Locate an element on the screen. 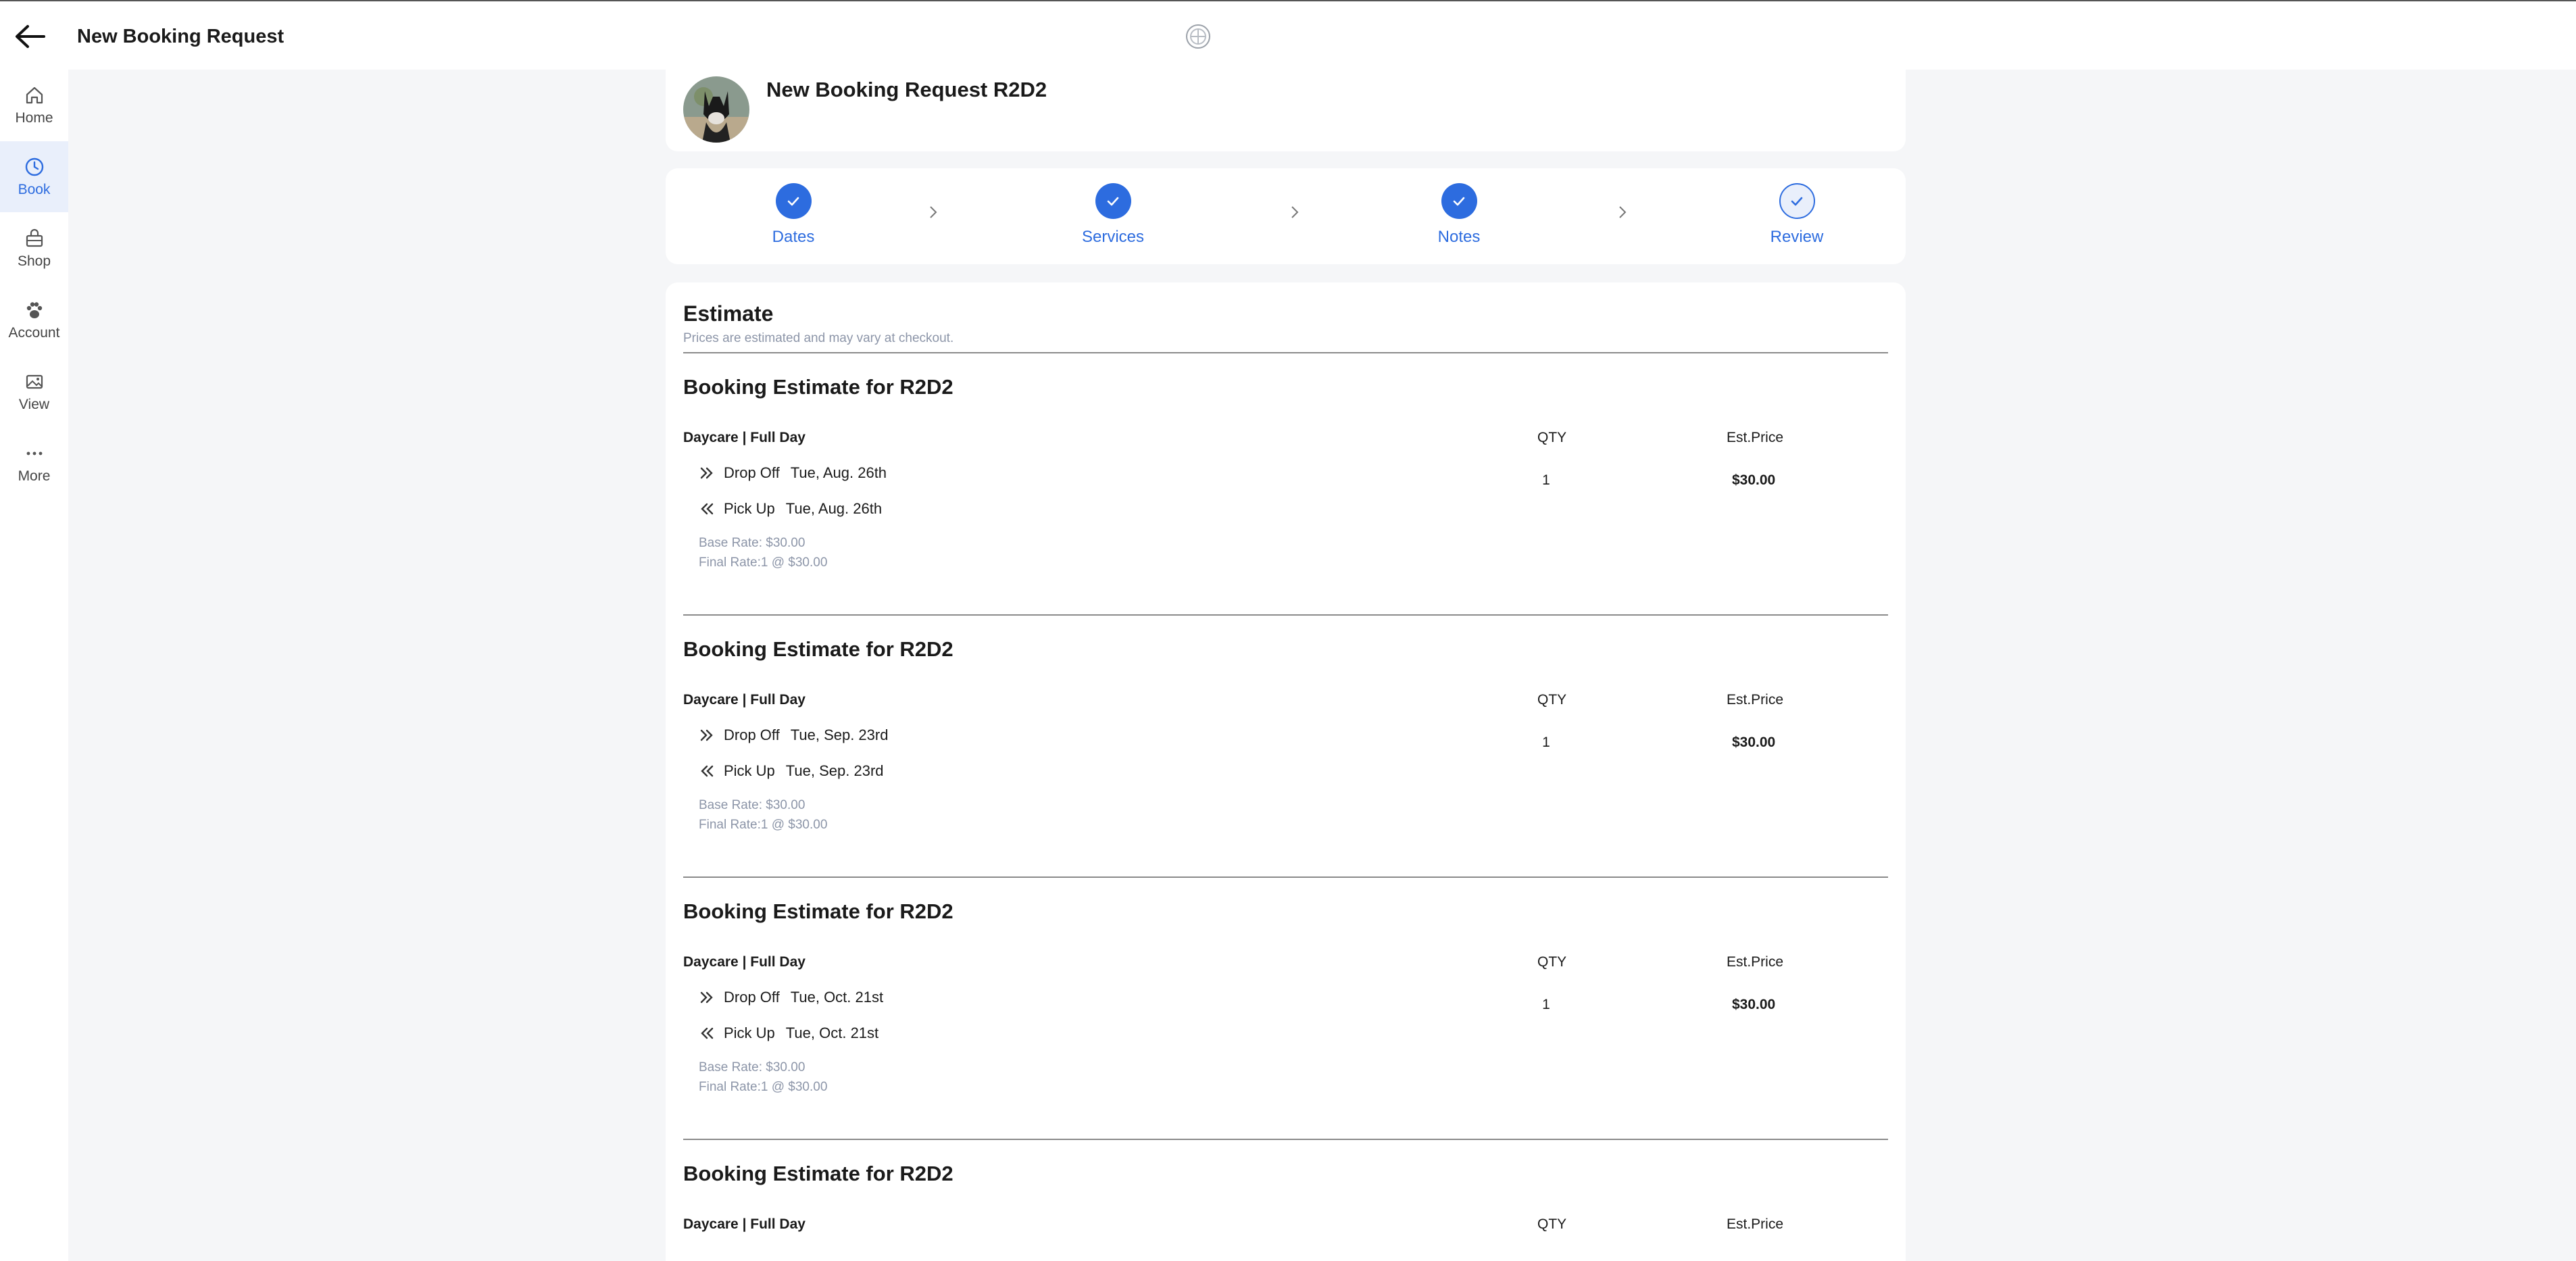 Image resolution: width=2576 pixels, height=1261 pixels. step-review: Review is located at coordinates (1797, 215).